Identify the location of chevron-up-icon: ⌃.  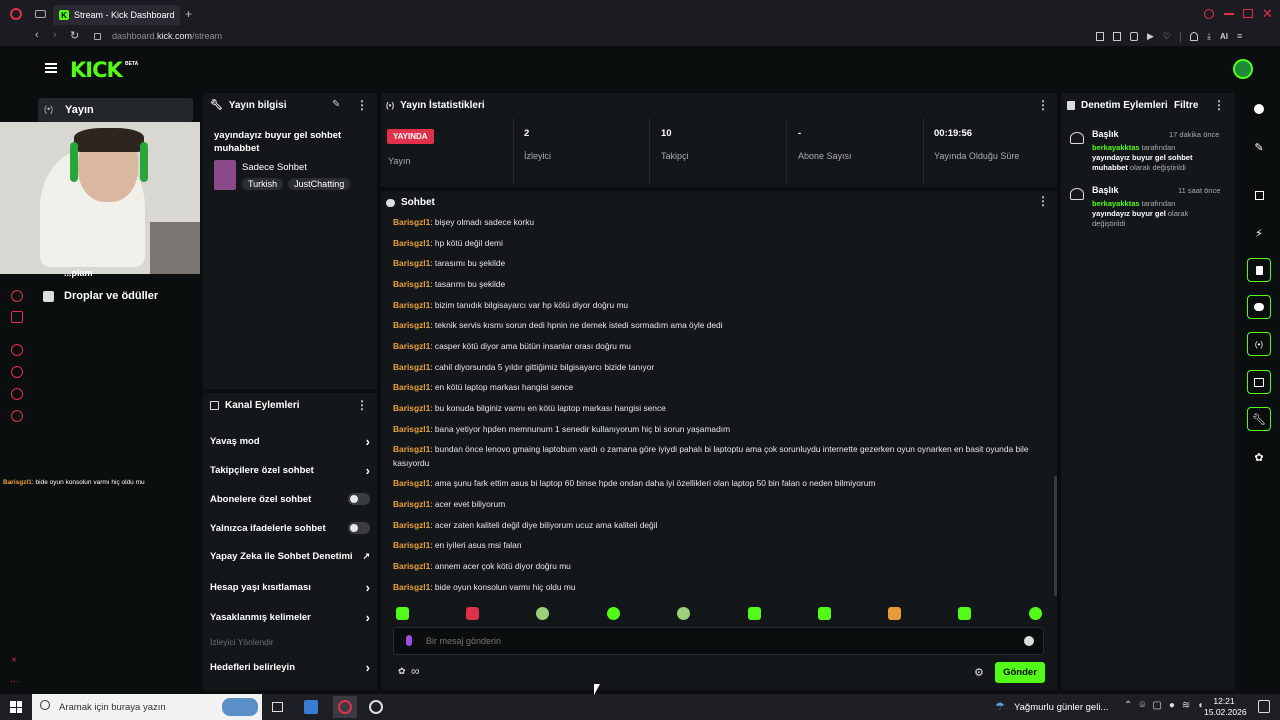
(1128, 705).